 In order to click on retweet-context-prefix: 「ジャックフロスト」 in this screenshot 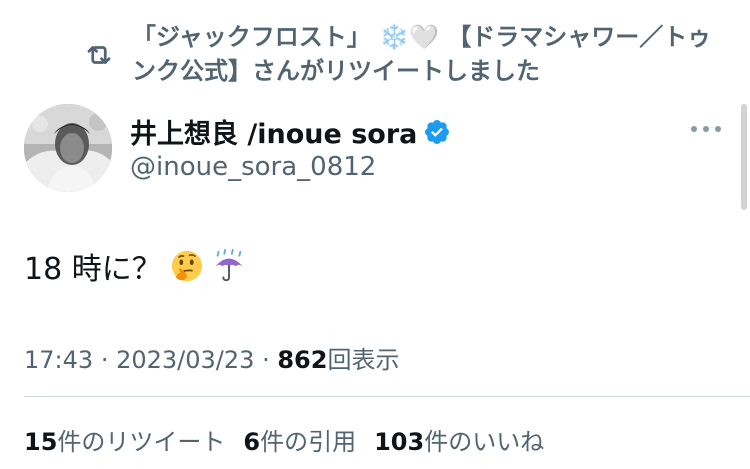, I will do `click(251, 37)`.